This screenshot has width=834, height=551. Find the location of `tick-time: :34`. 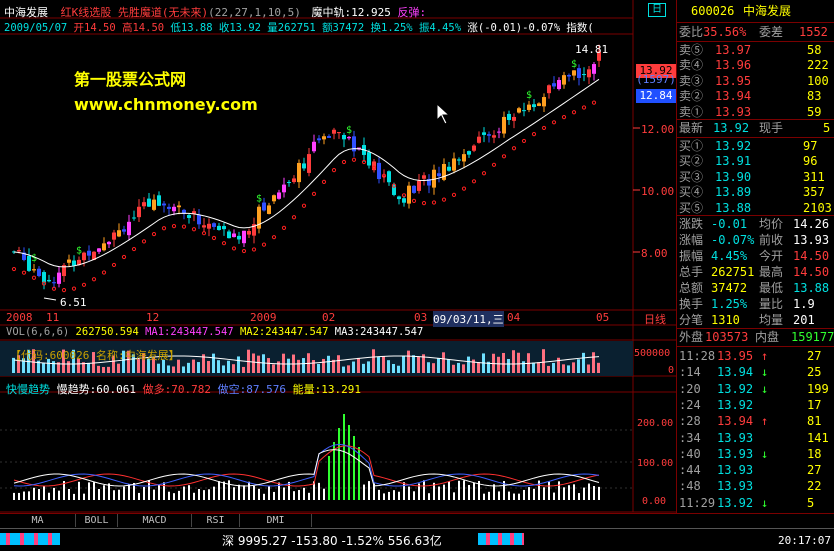

tick-time: :34 is located at coordinates (690, 437).